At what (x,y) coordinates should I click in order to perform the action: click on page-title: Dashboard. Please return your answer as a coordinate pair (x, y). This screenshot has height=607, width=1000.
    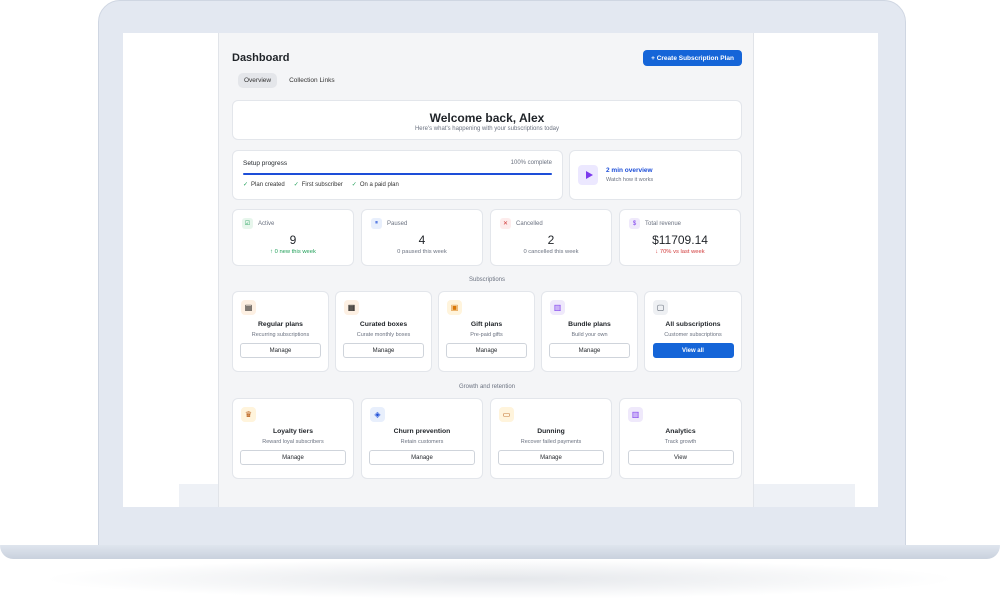
    Looking at the image, I should click on (261, 58).